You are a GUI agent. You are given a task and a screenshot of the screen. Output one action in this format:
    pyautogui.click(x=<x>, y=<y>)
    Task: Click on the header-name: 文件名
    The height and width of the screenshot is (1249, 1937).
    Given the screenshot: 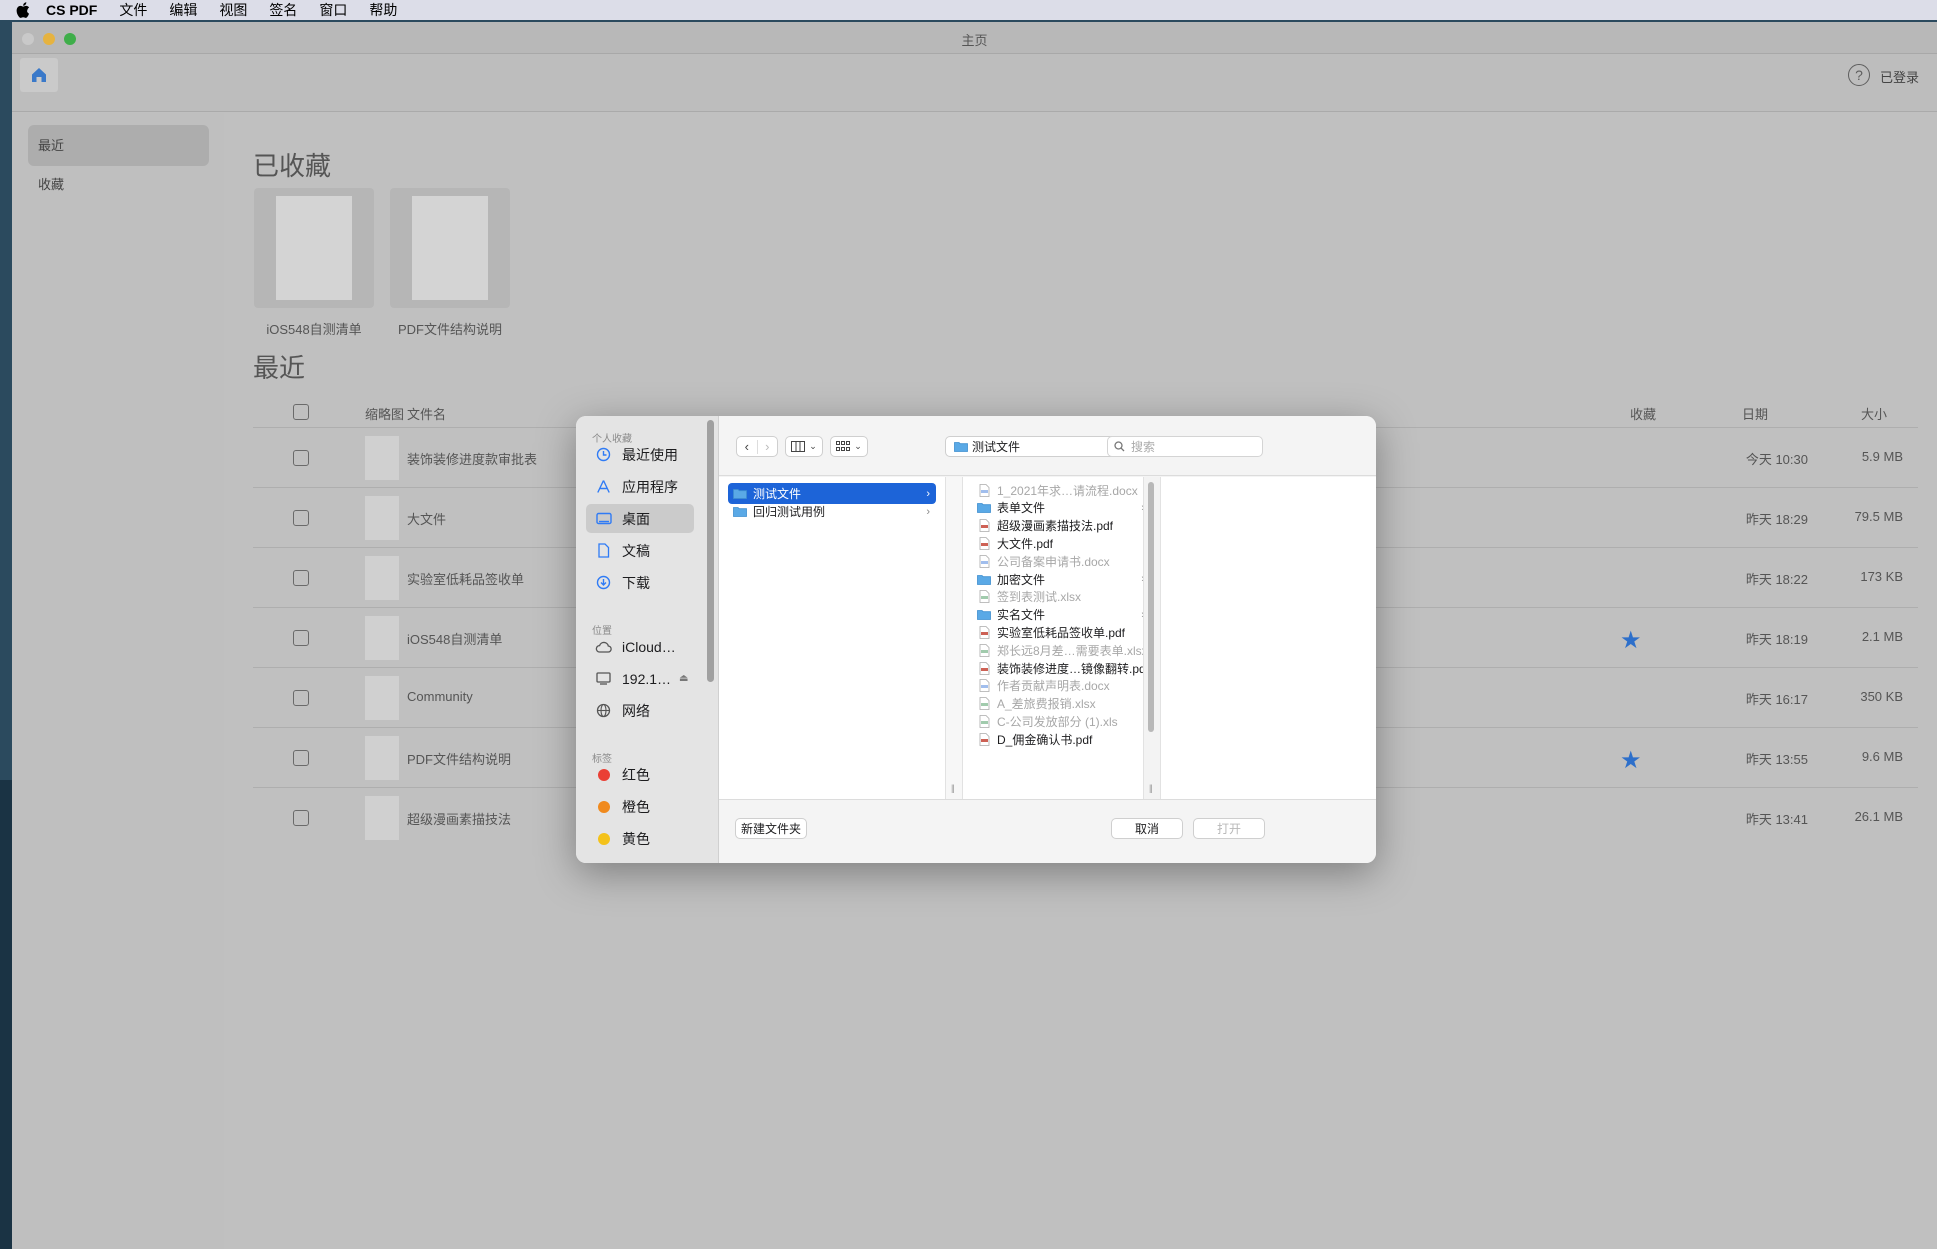 What is the action you would take?
    pyautogui.click(x=426, y=413)
    